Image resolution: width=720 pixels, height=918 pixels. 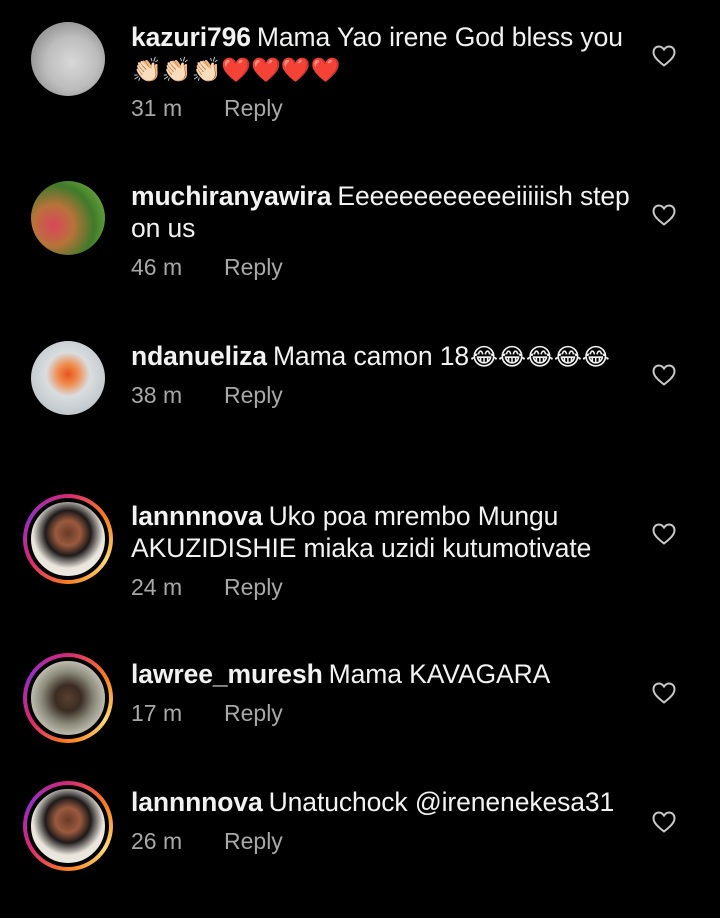 I want to click on comment-meta: 38 m Reply, so click(x=381, y=395).